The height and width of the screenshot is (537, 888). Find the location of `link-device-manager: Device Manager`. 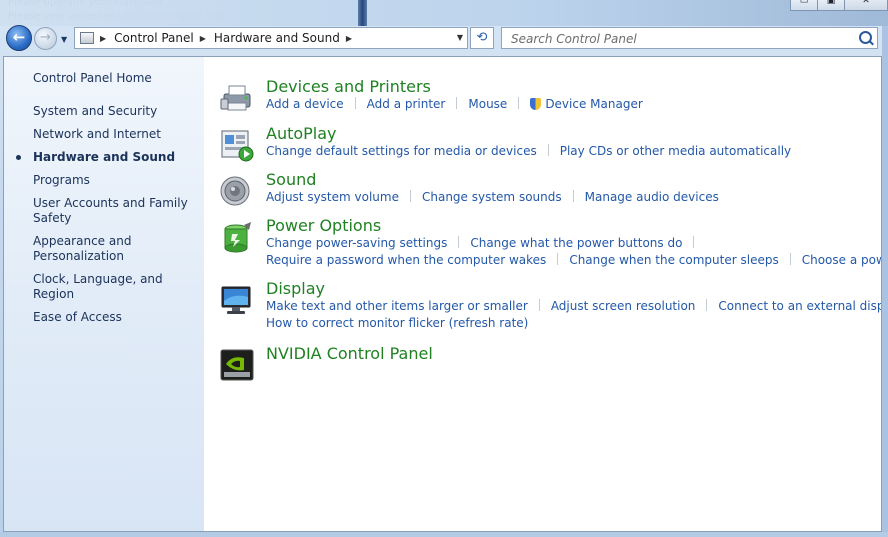

link-device-manager: Device Manager is located at coordinates (593, 104).